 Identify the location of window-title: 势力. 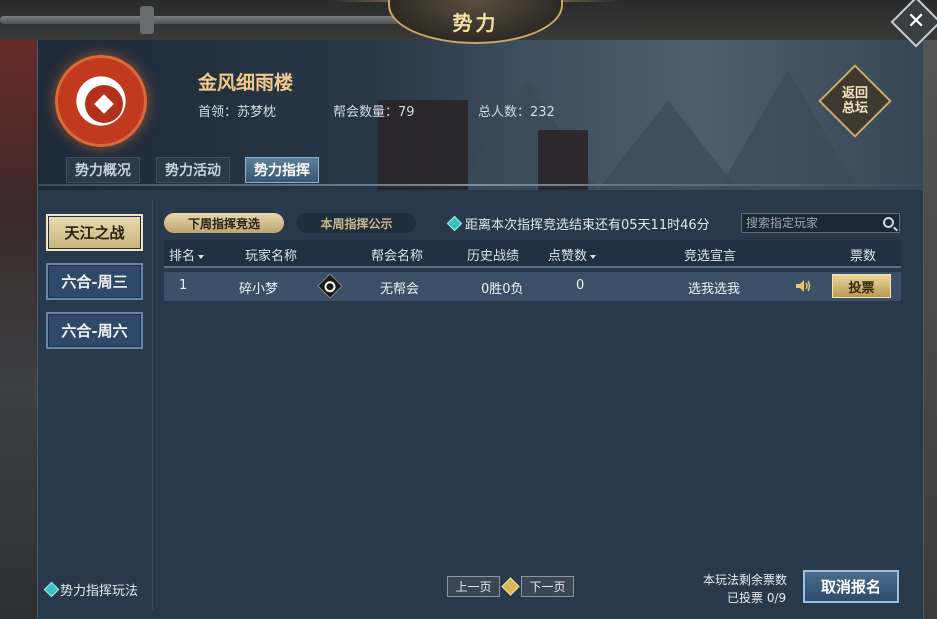
(475, 22).